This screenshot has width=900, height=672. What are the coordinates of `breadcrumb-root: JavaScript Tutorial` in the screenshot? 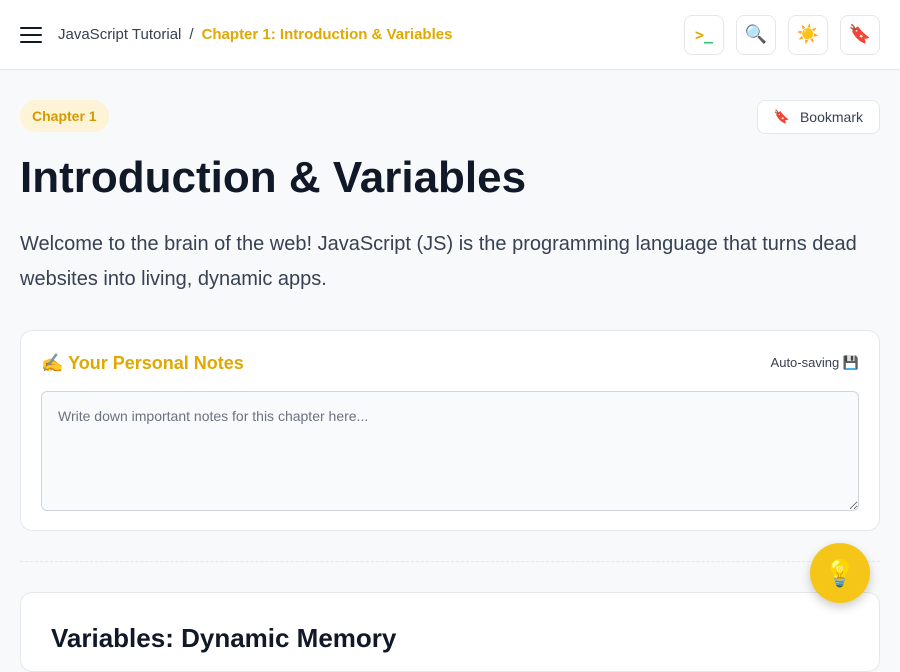 It's located at (119, 34).